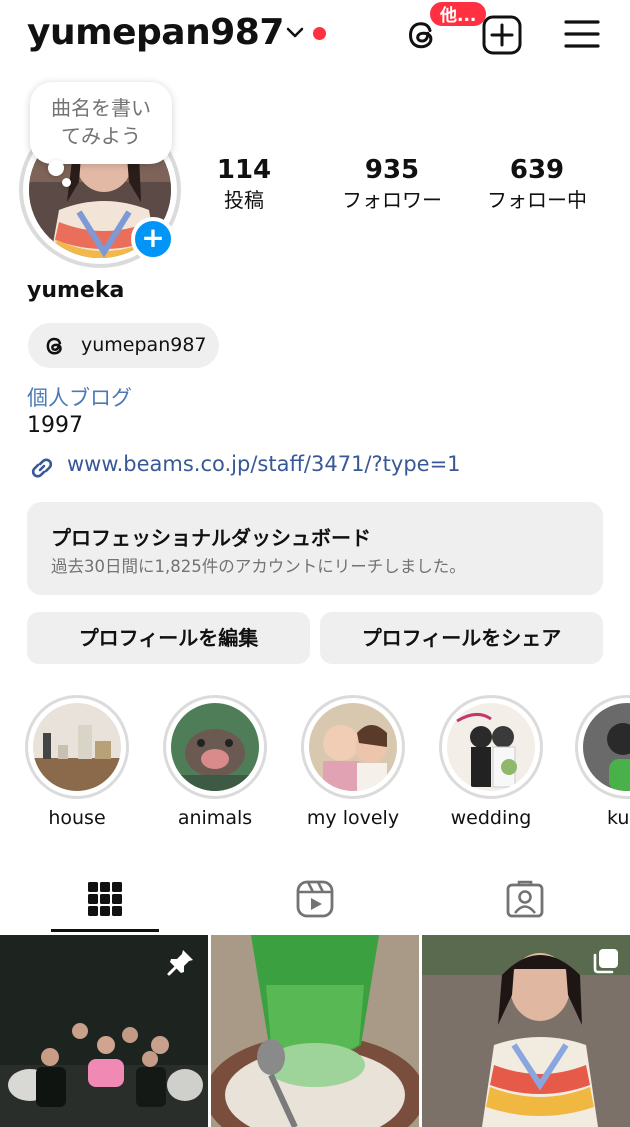 The image size is (630, 1127). What do you see at coordinates (101, 123) in the screenshot?
I see `note-bubble: 曲名を書い てみよう` at bounding box center [101, 123].